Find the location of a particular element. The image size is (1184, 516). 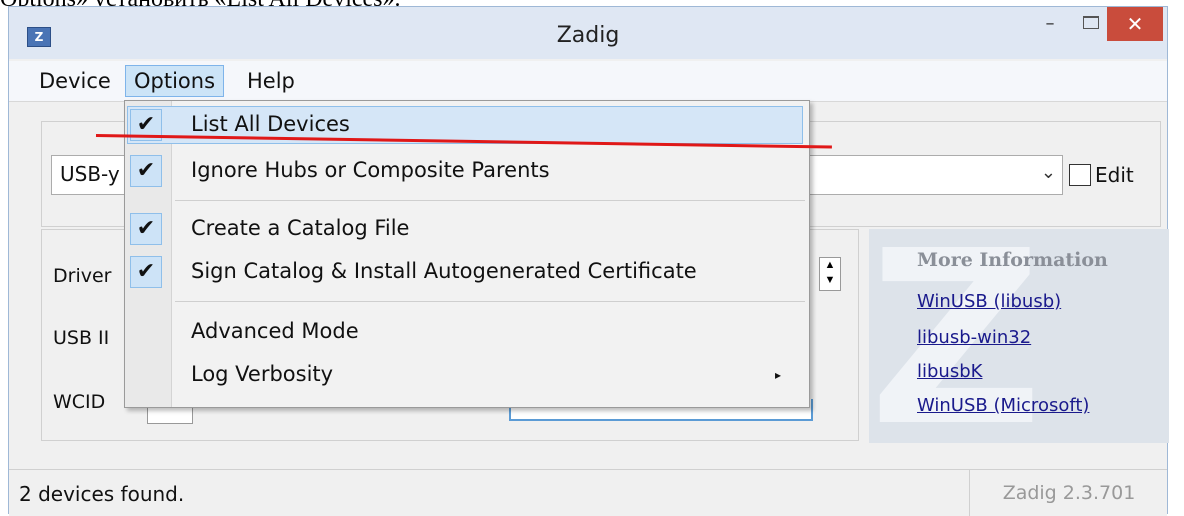

device-combobox-value: USB-y is located at coordinates (90, 174).